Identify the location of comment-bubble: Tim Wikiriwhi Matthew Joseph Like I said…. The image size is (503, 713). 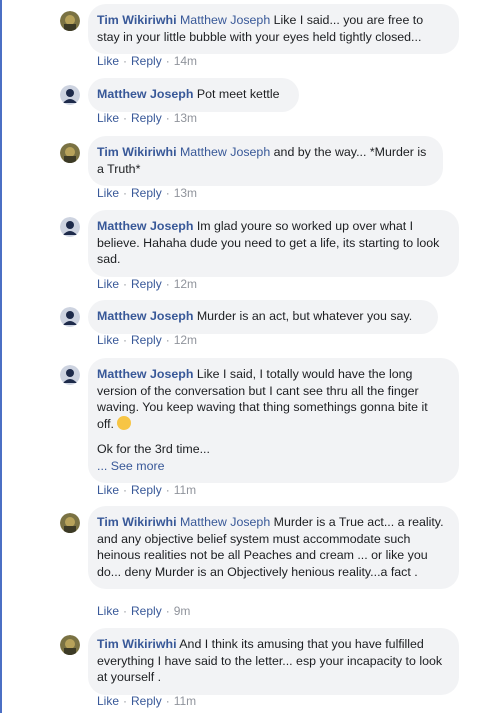
(273, 29).